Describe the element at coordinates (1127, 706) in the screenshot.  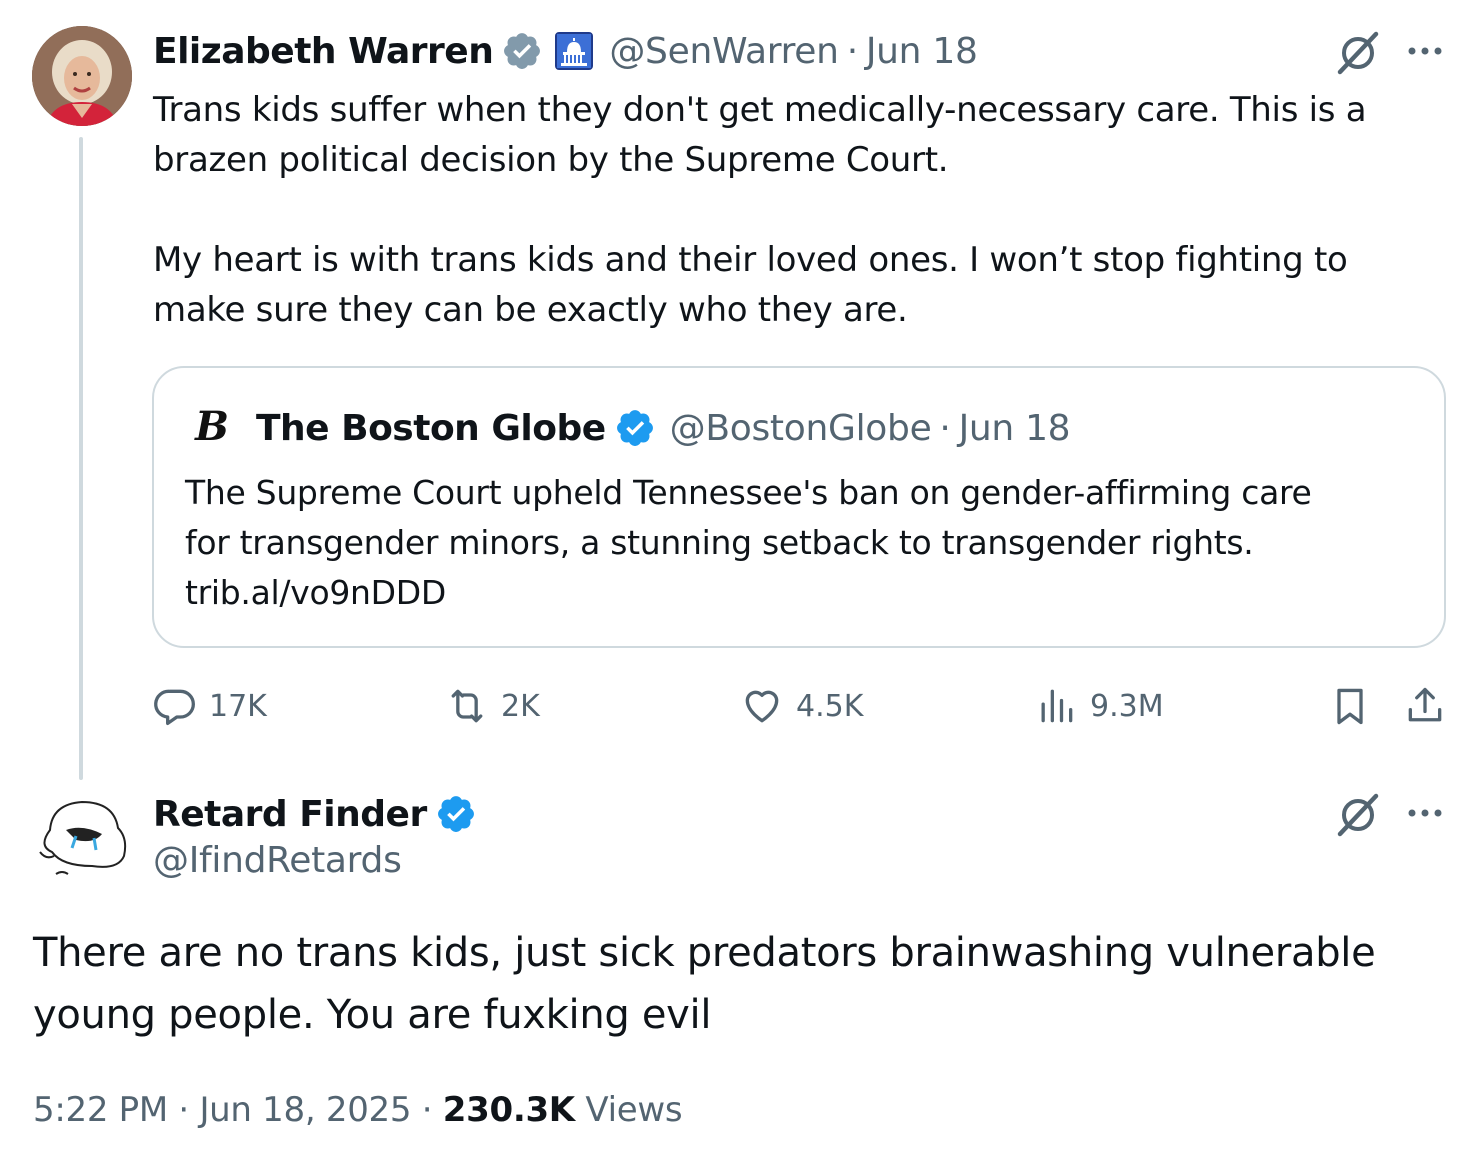
I see `views-count: 9.3M` at that location.